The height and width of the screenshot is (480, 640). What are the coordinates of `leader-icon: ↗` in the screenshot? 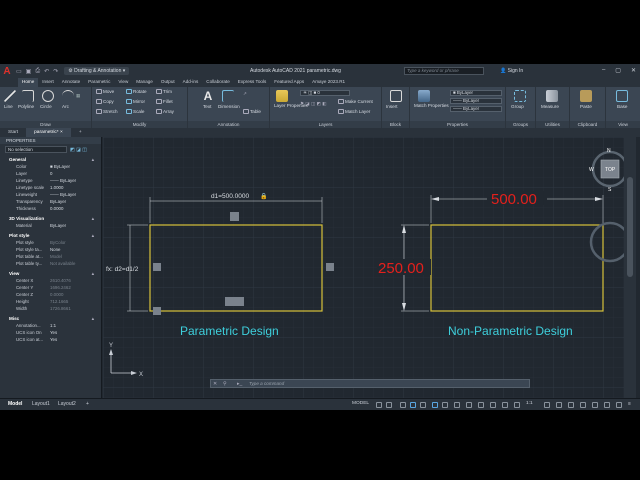 It's located at (245, 94).